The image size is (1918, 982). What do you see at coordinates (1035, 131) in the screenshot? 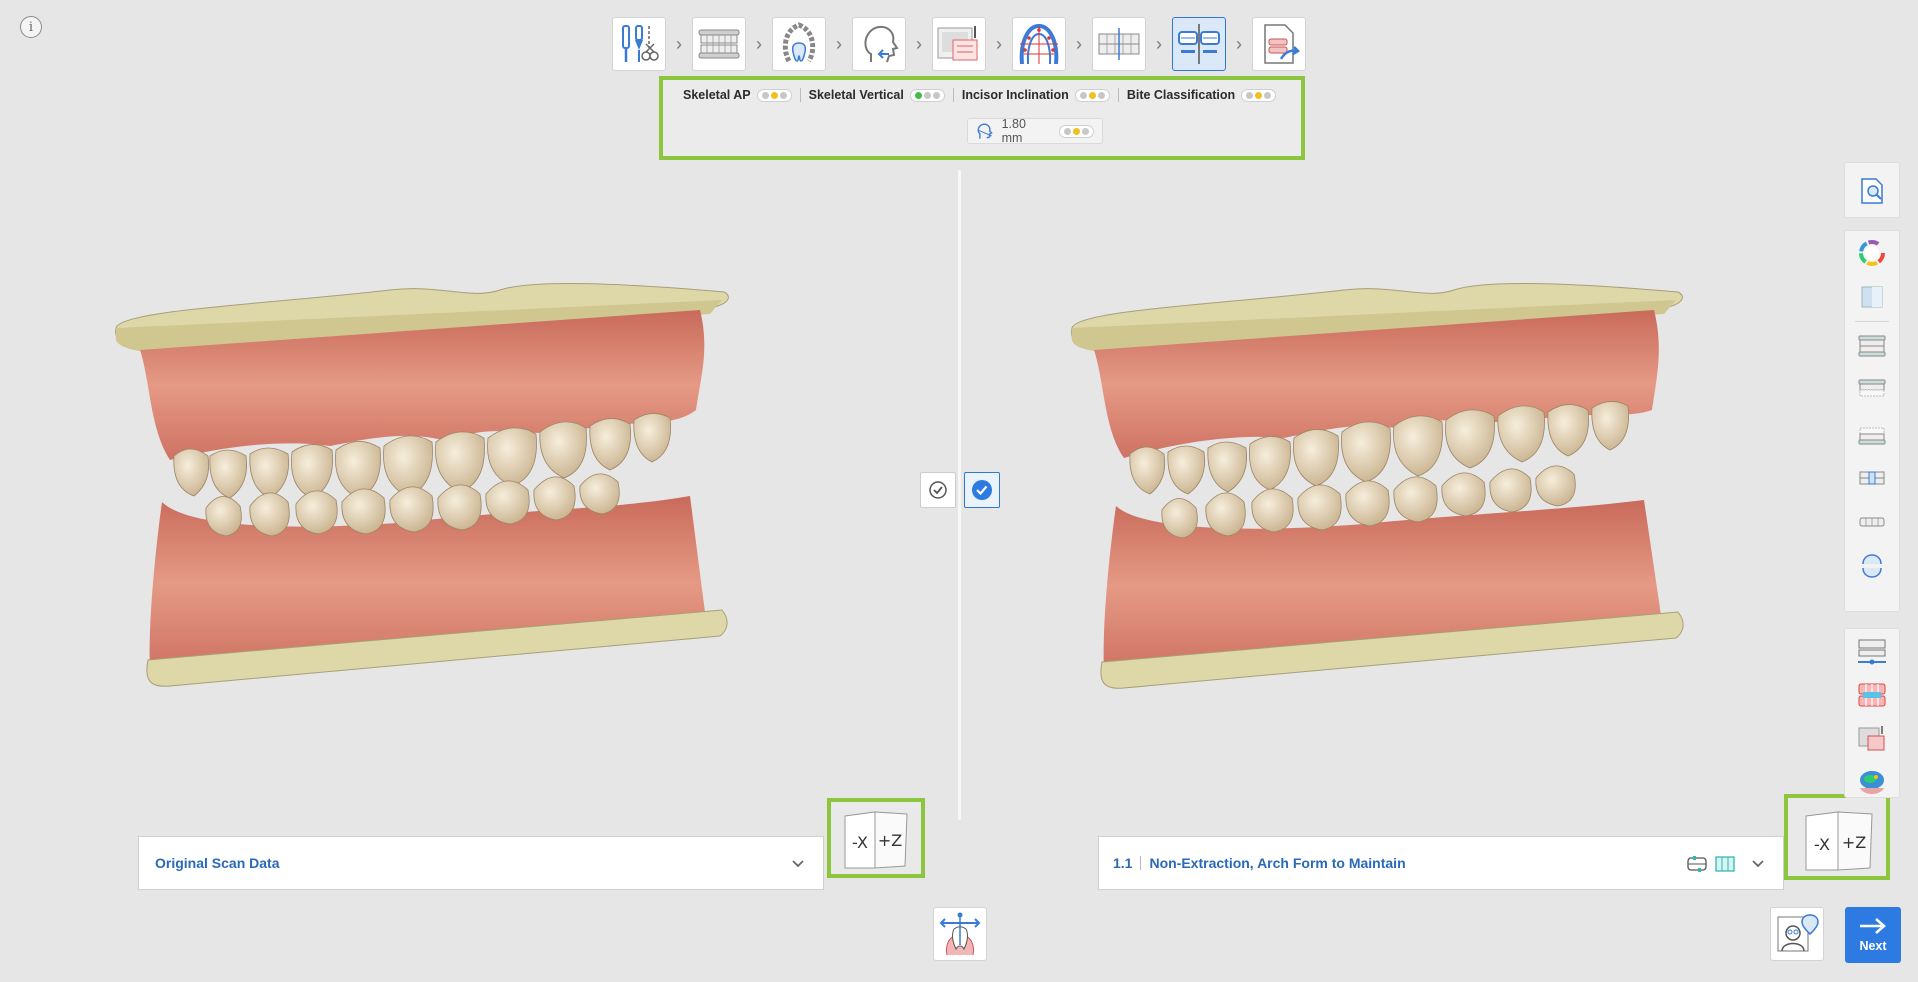
I see `overjet-measurement: 1.80 mm` at bounding box center [1035, 131].